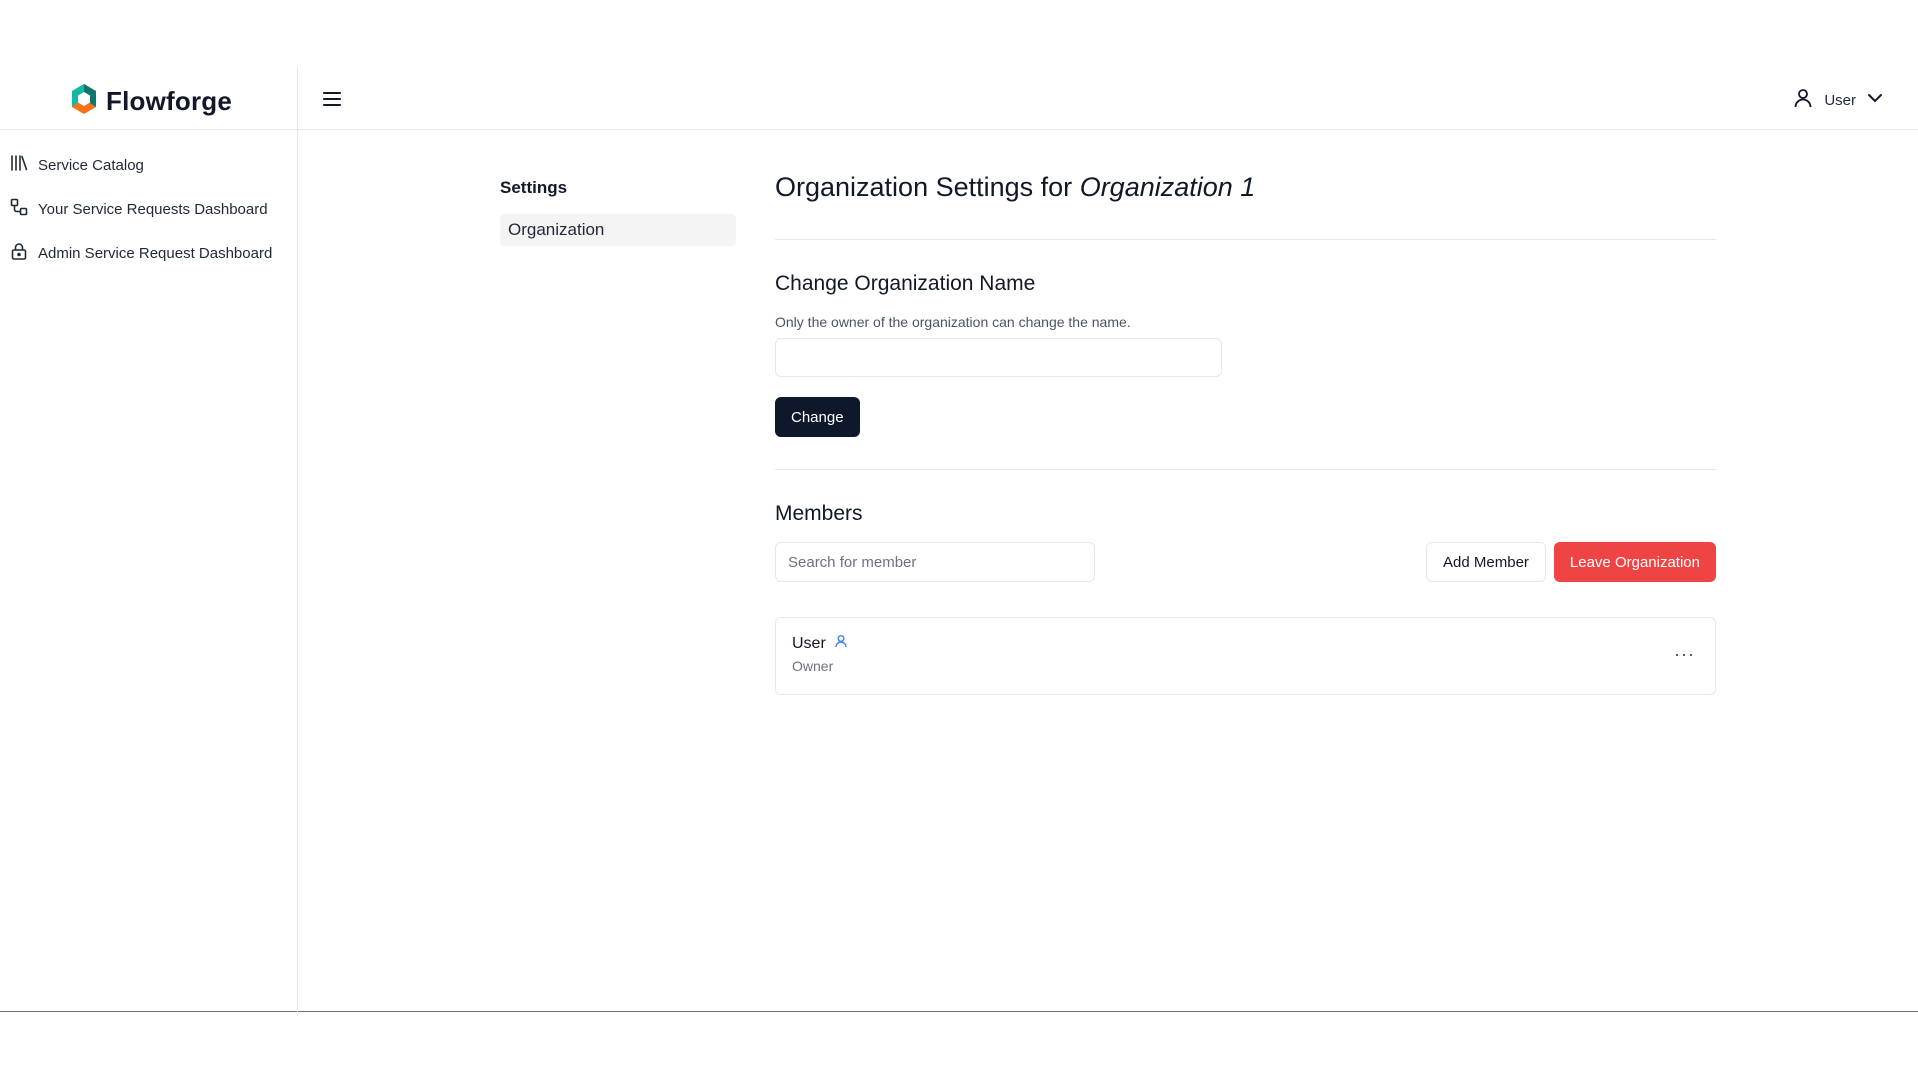 The width and height of the screenshot is (1918, 1079). Describe the element at coordinates (1684, 654) in the screenshot. I see `more-options-icon: ···` at that location.